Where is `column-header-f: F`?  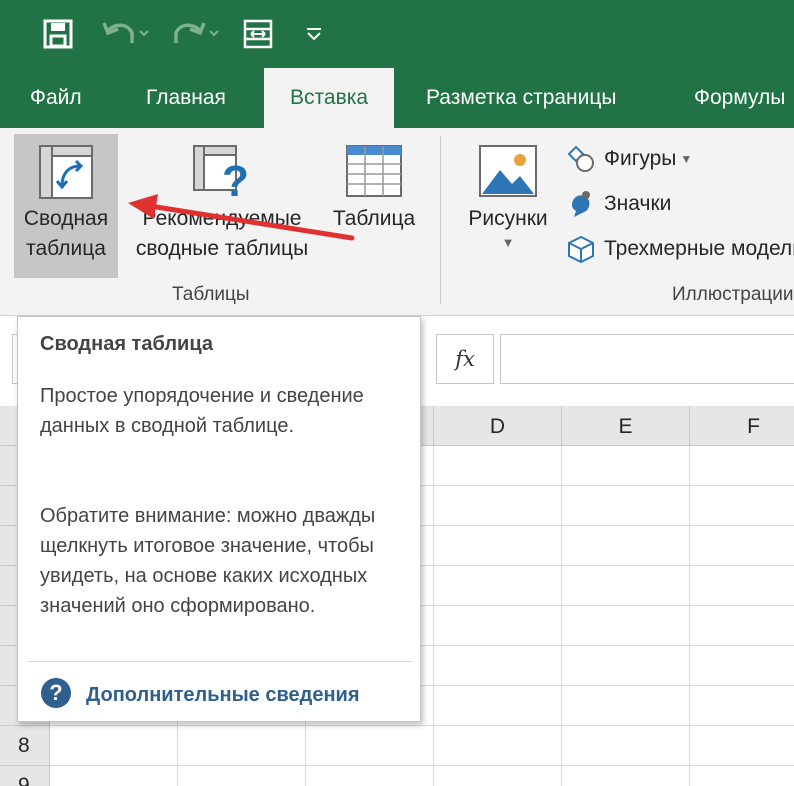
column-header-f: F is located at coordinates (742, 426).